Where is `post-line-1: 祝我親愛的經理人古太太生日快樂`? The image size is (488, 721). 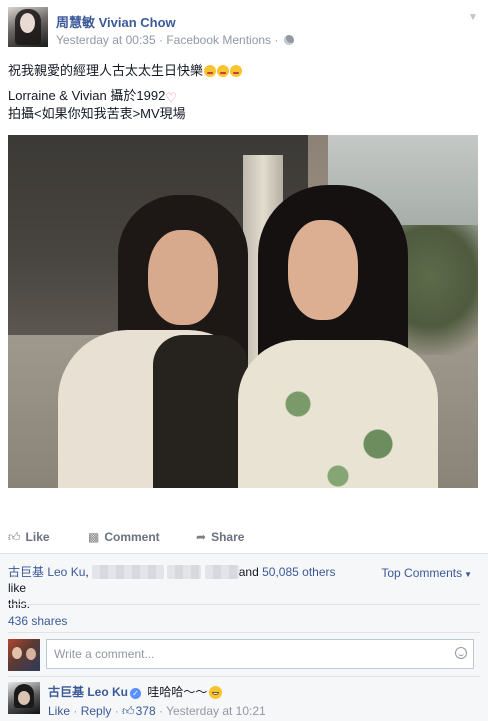
post-line-1: 祝我親愛的經理人古太太生日快樂 is located at coordinates (243, 71).